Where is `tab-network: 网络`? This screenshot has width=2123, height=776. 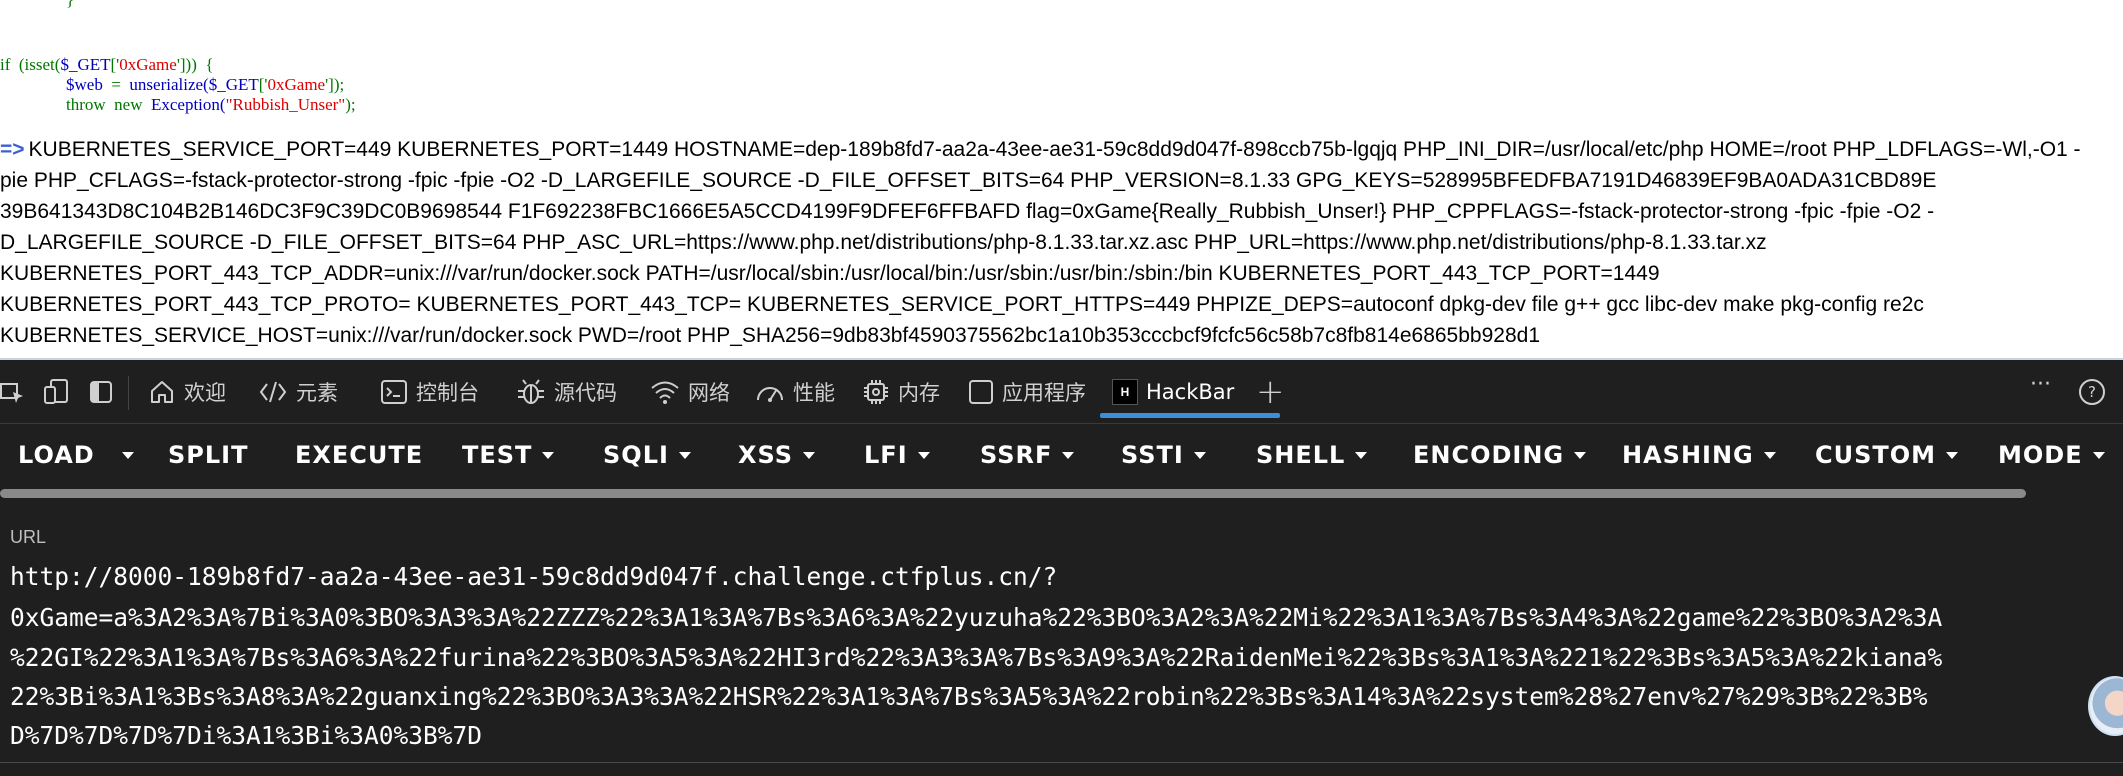 tab-network: 网络 is located at coordinates (690, 392).